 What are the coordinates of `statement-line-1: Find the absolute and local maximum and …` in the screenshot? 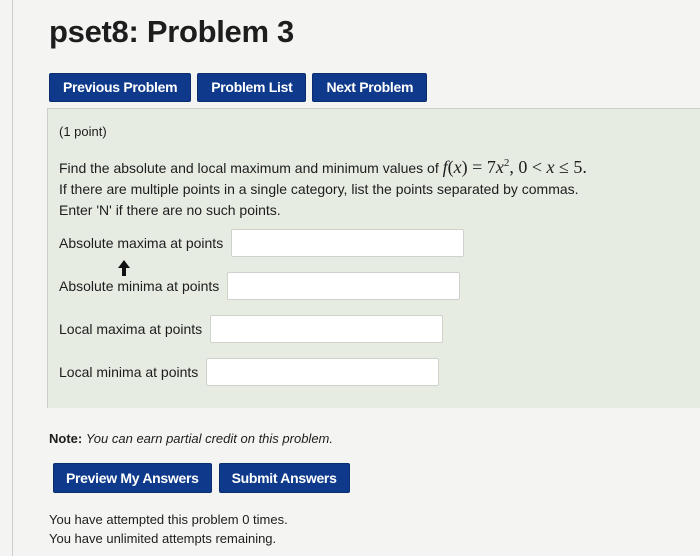 It's located at (379, 166).